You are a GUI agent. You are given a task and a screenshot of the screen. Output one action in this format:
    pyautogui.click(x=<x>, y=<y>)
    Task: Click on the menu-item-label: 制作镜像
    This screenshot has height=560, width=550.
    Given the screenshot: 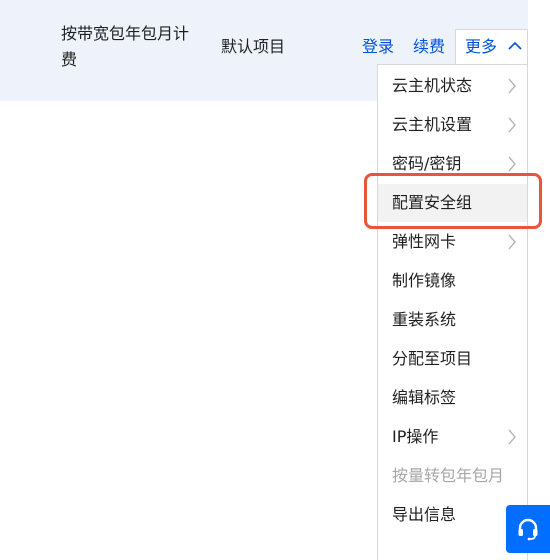 What is the action you would take?
    pyautogui.click(x=424, y=280)
    